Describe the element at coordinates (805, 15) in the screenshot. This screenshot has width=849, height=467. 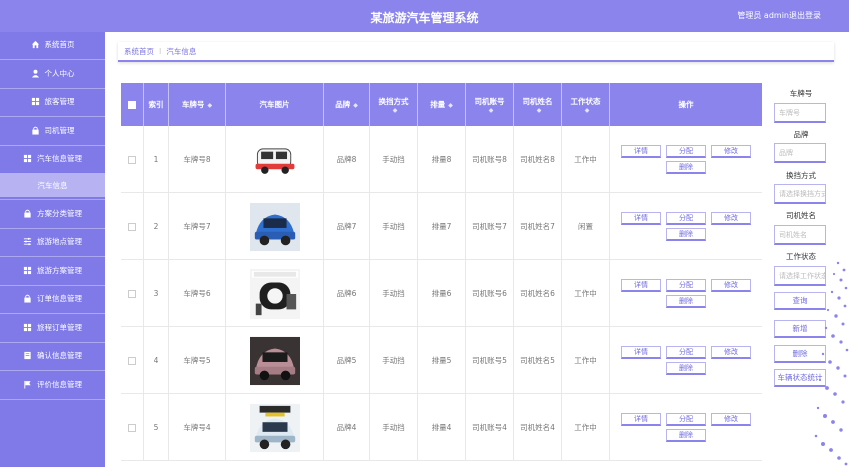
I see `logout-link: 退出登录` at that location.